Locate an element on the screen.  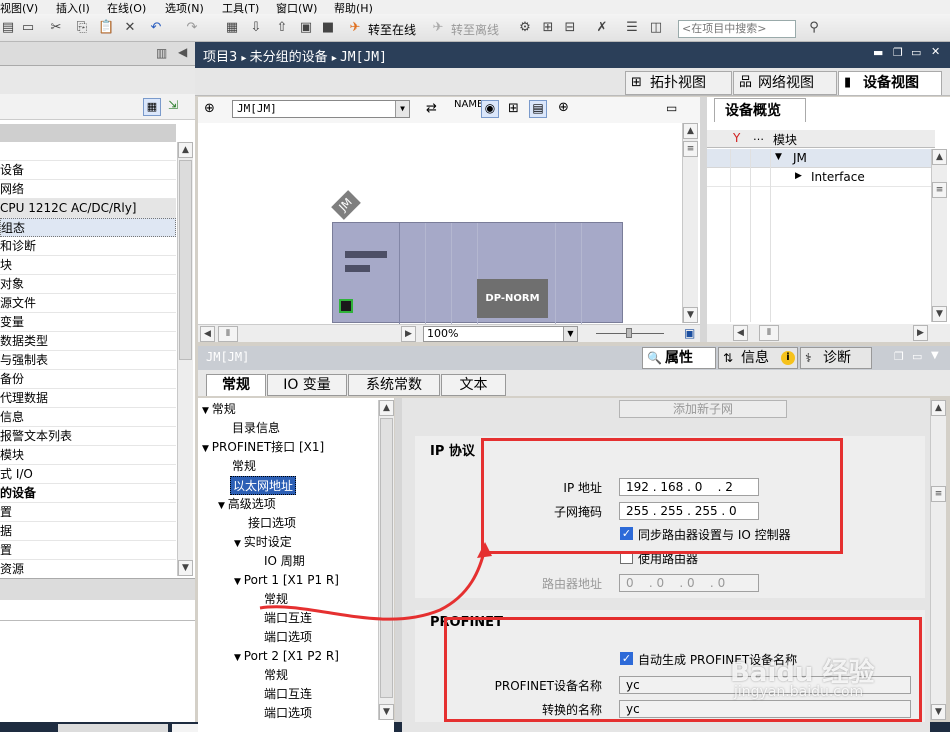
tree-row-cpu: CPU 1212C AC/DC/Rly] is located at coordinates (88, 208).